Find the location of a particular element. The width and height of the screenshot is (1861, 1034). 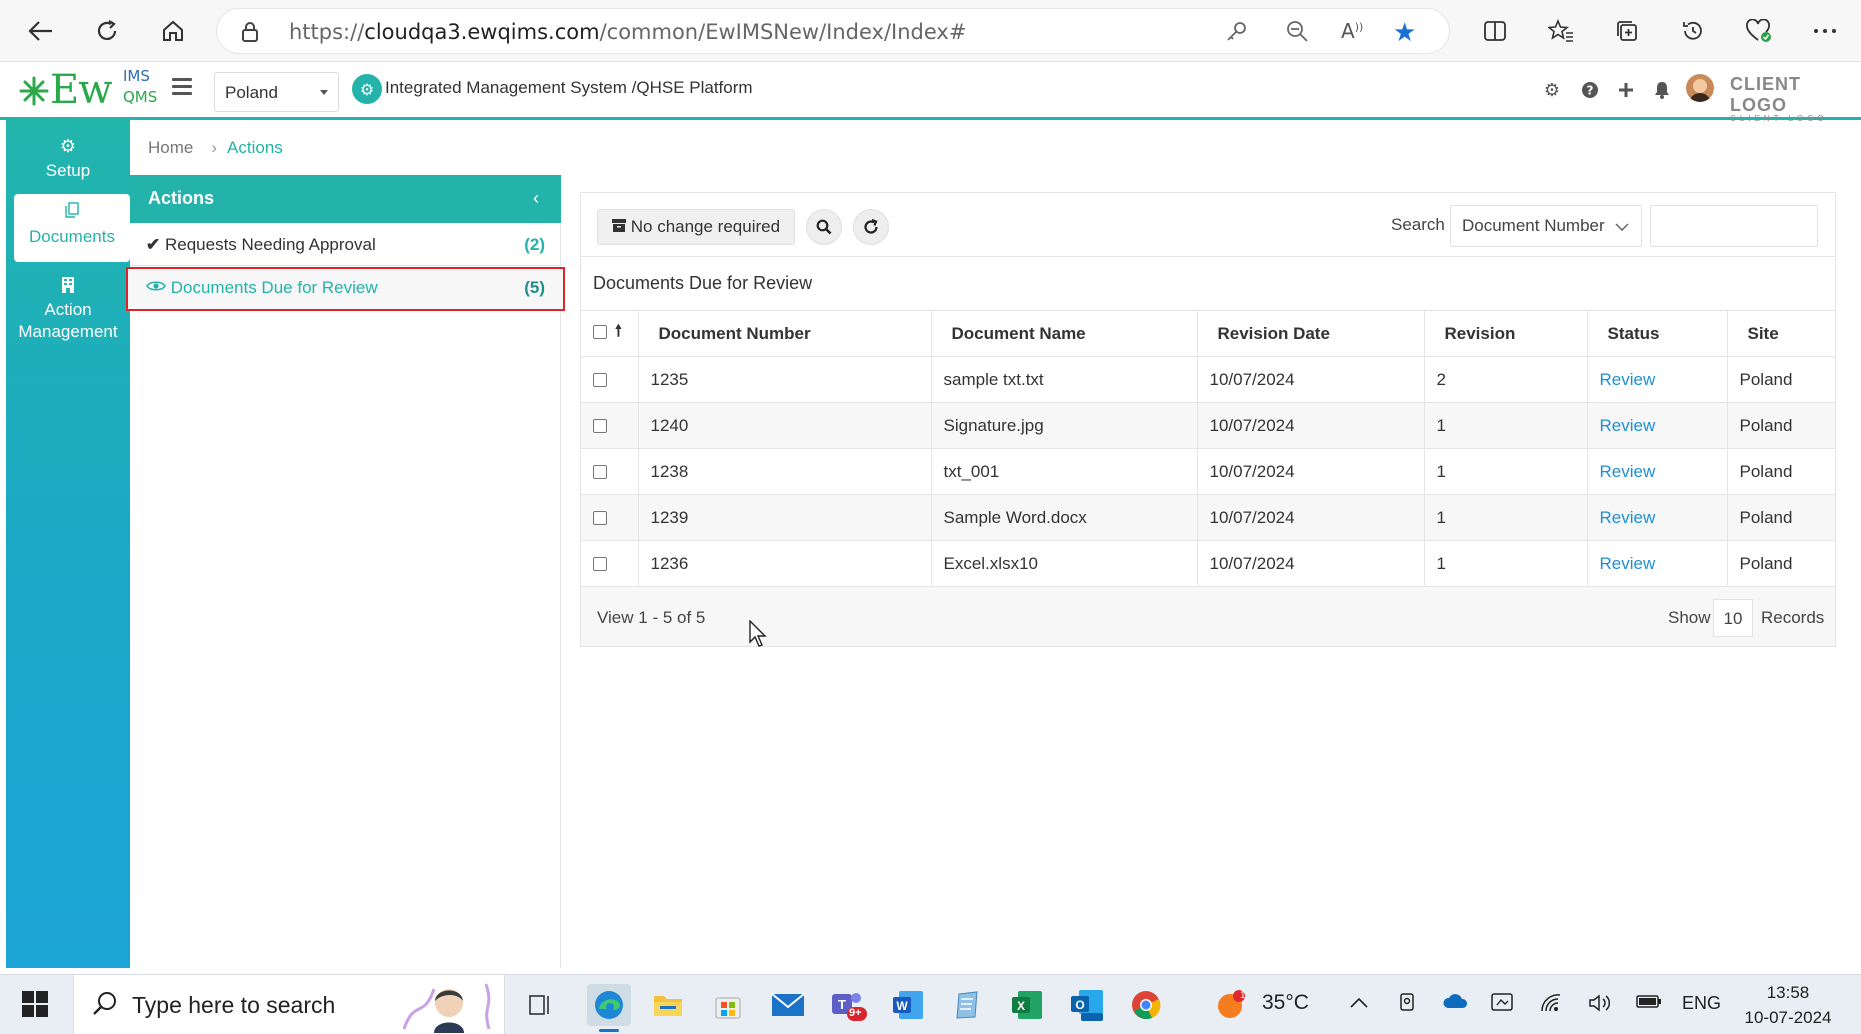

windows-start-icon is located at coordinates (35, 1004).